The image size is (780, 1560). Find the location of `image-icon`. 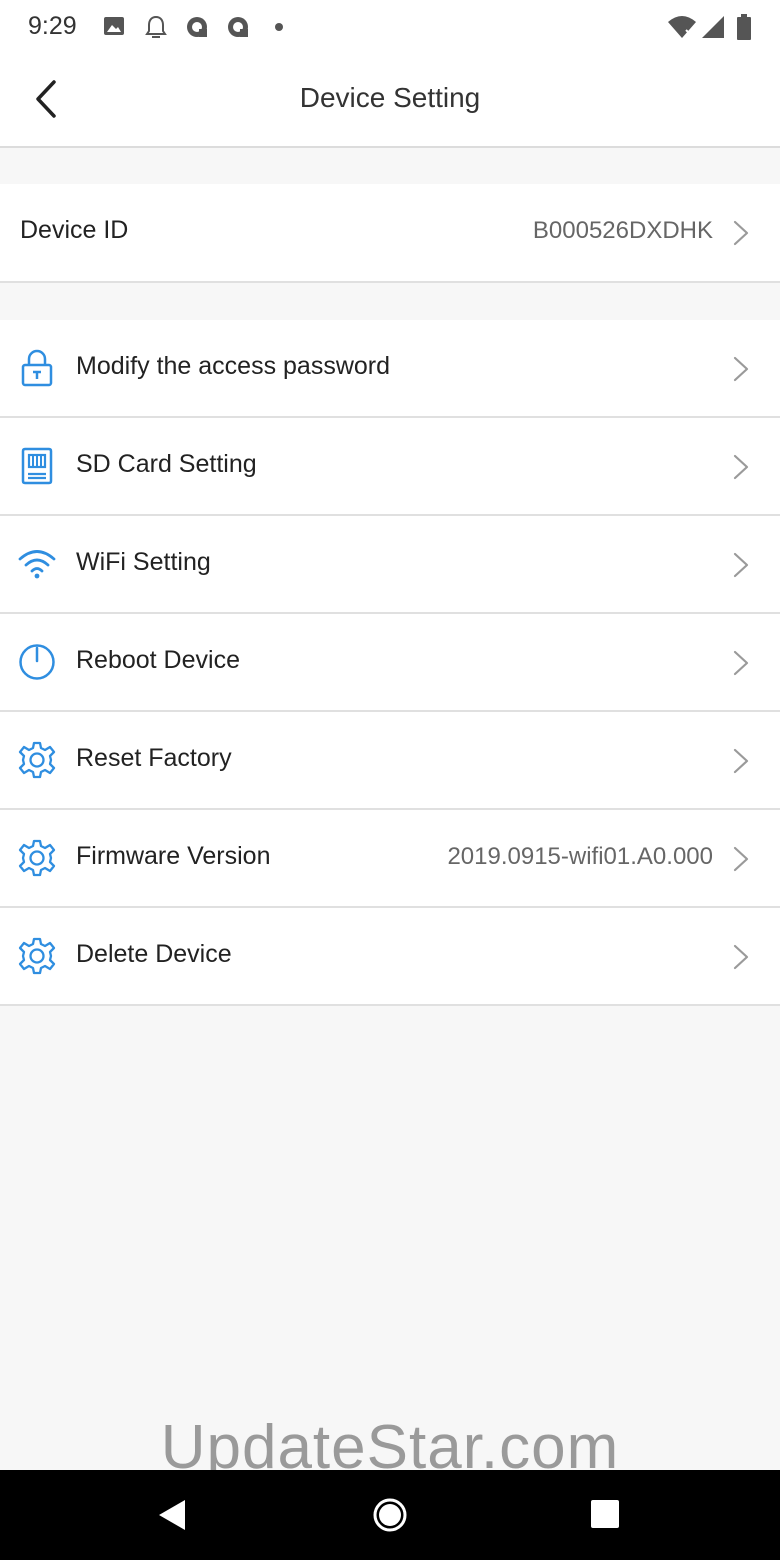

image-icon is located at coordinates (114, 26).